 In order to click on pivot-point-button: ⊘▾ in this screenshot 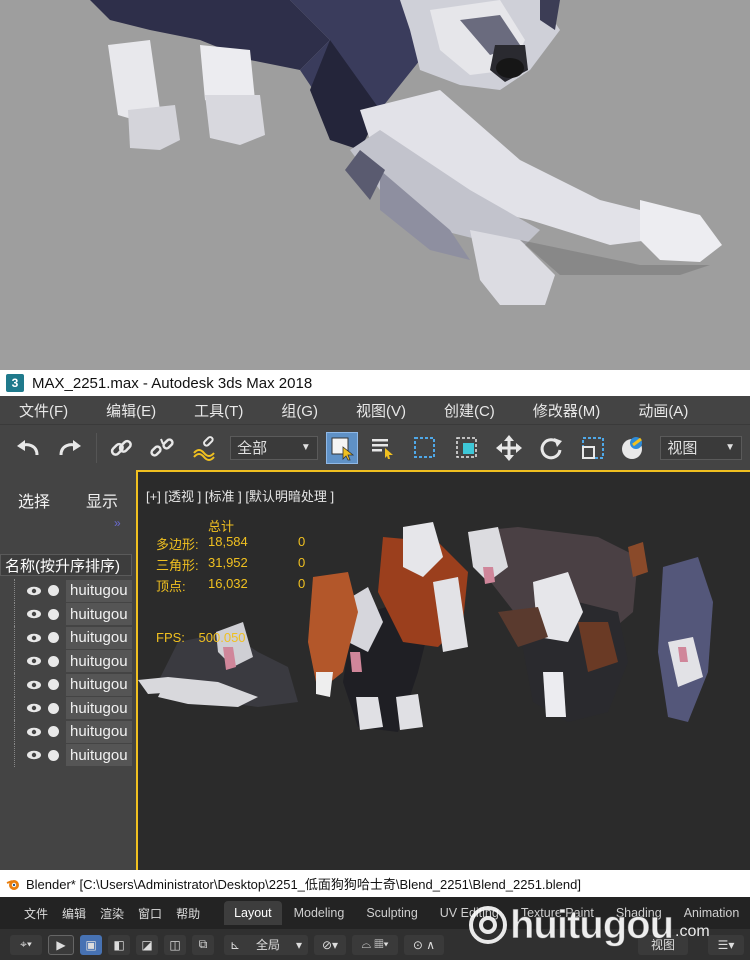, I will do `click(330, 944)`.